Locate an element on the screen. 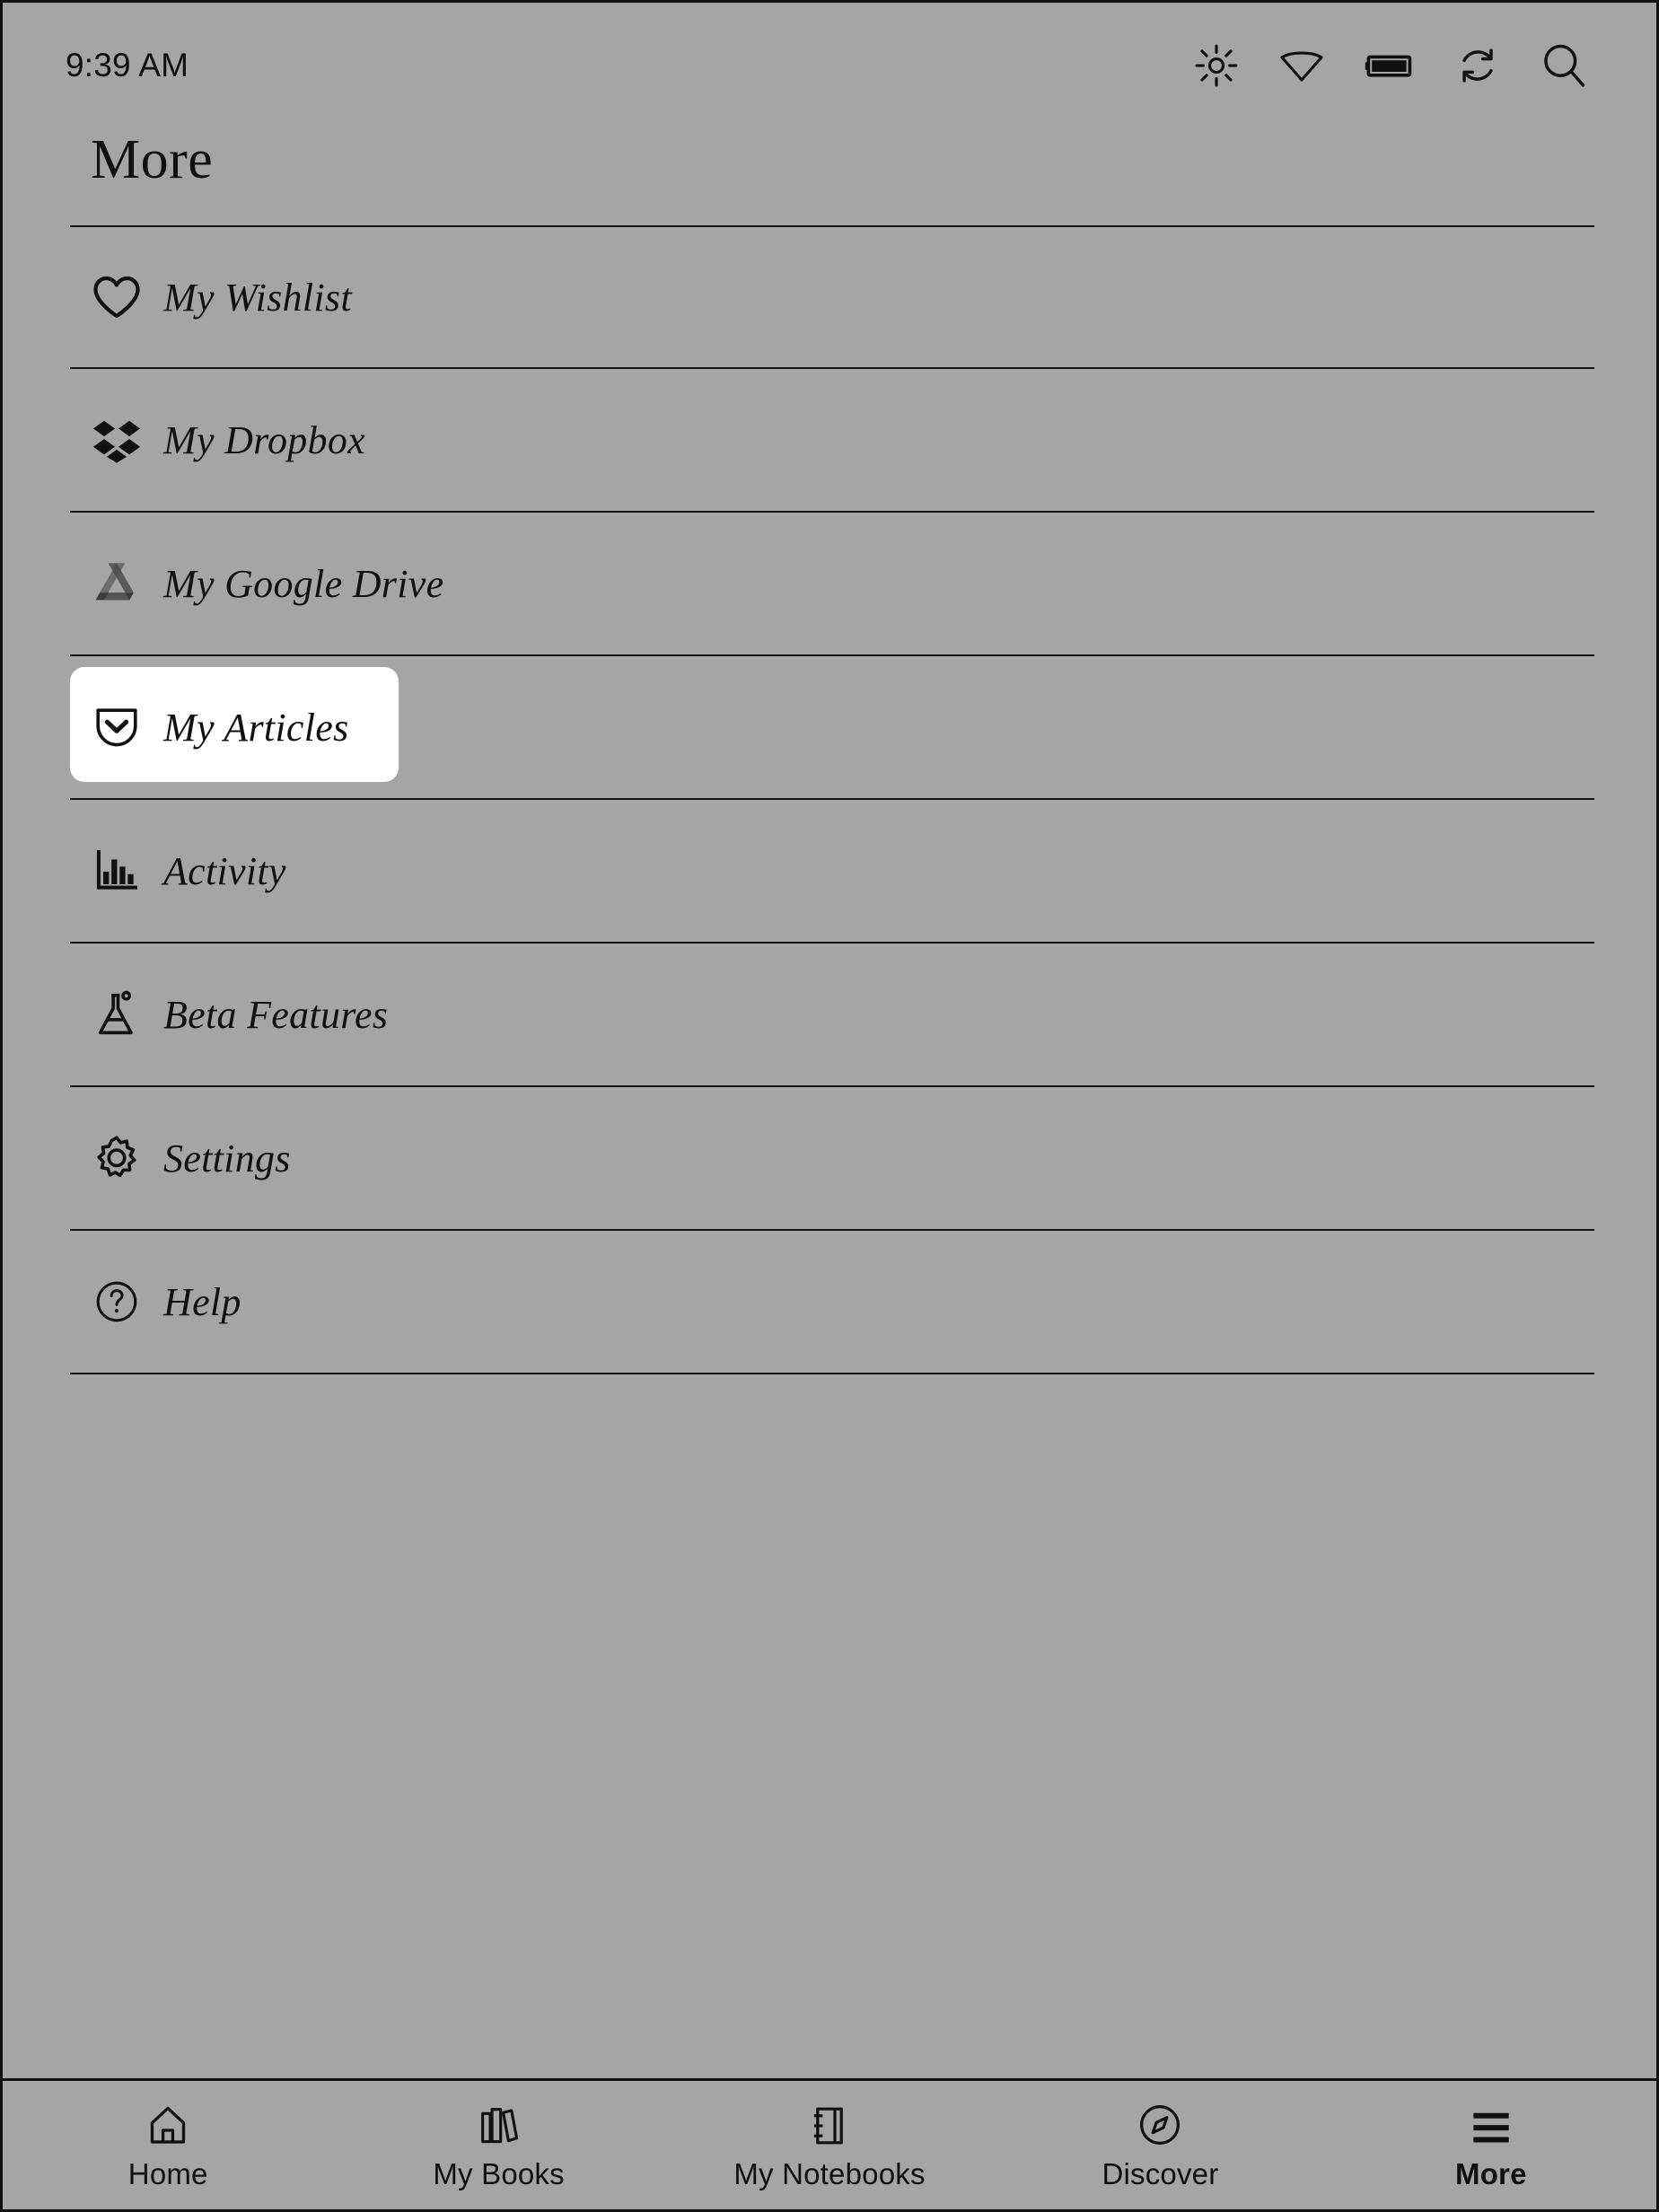 The height and width of the screenshot is (2212, 1659). menu-item-my-dropbox: My Dropbox is located at coordinates (832, 441).